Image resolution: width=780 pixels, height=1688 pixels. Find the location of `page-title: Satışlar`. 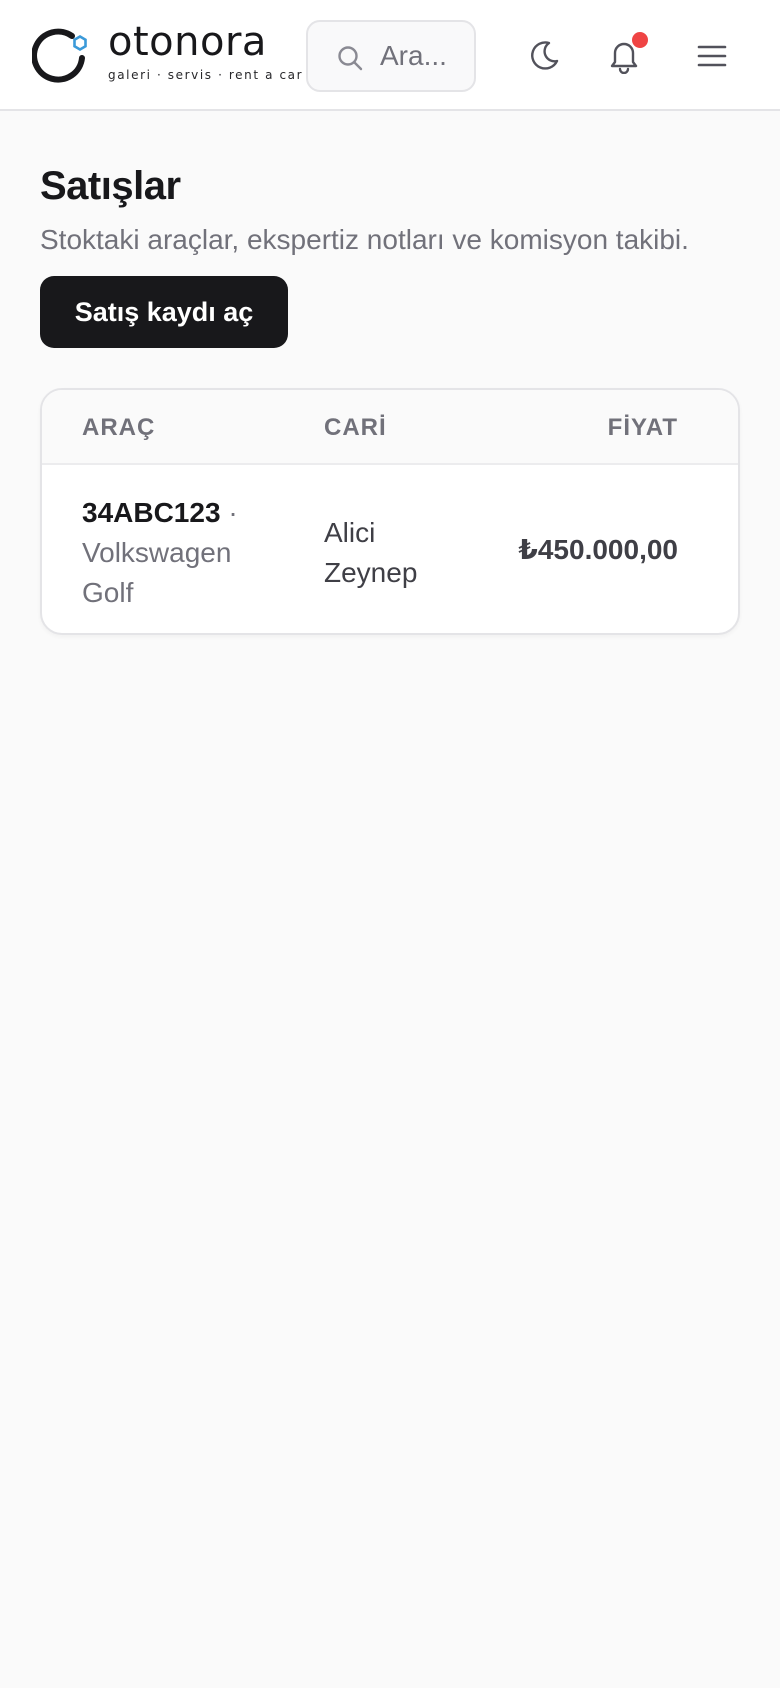

page-title: Satışlar is located at coordinates (110, 186).